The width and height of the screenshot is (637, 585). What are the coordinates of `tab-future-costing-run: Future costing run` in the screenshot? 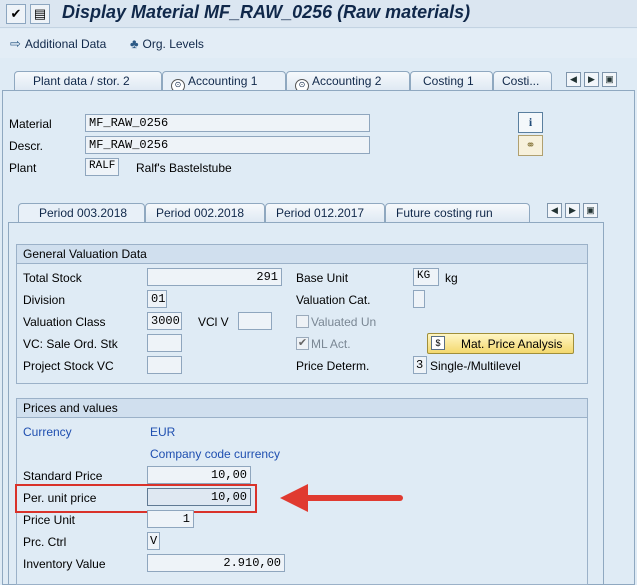 It's located at (457, 212).